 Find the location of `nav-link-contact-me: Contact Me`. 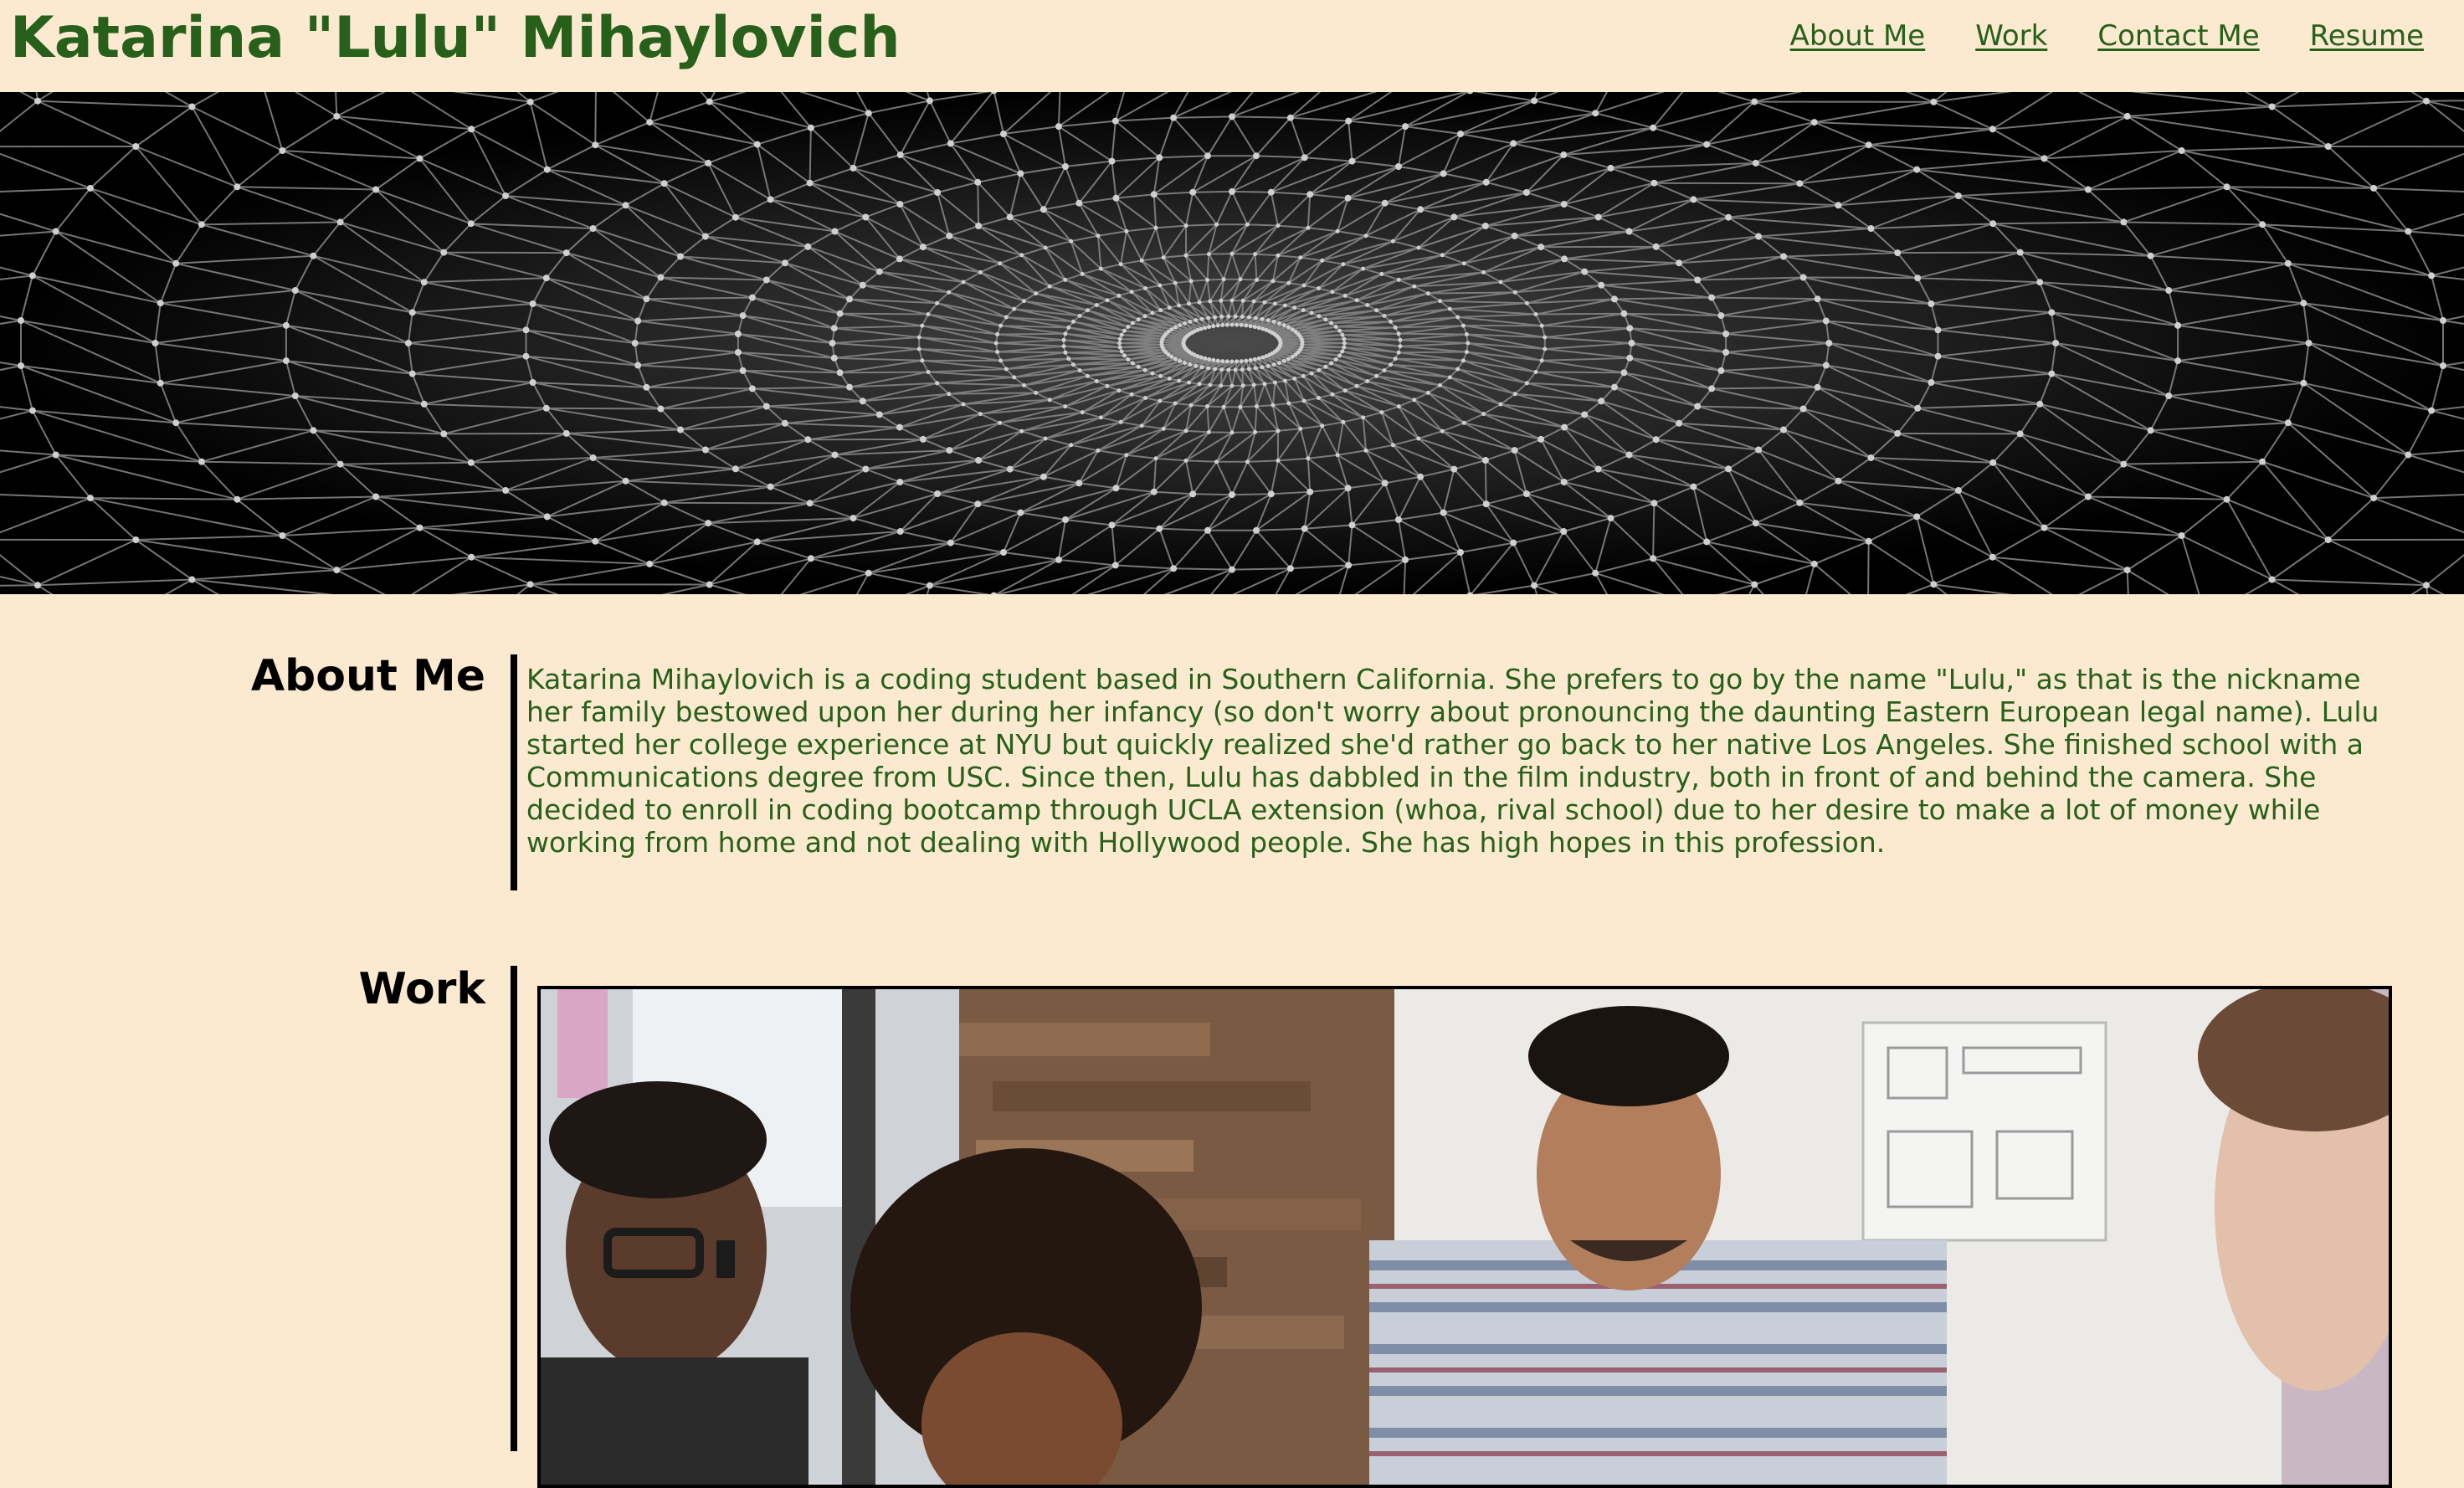

nav-link-contact-me: Contact Me is located at coordinates (2178, 36).